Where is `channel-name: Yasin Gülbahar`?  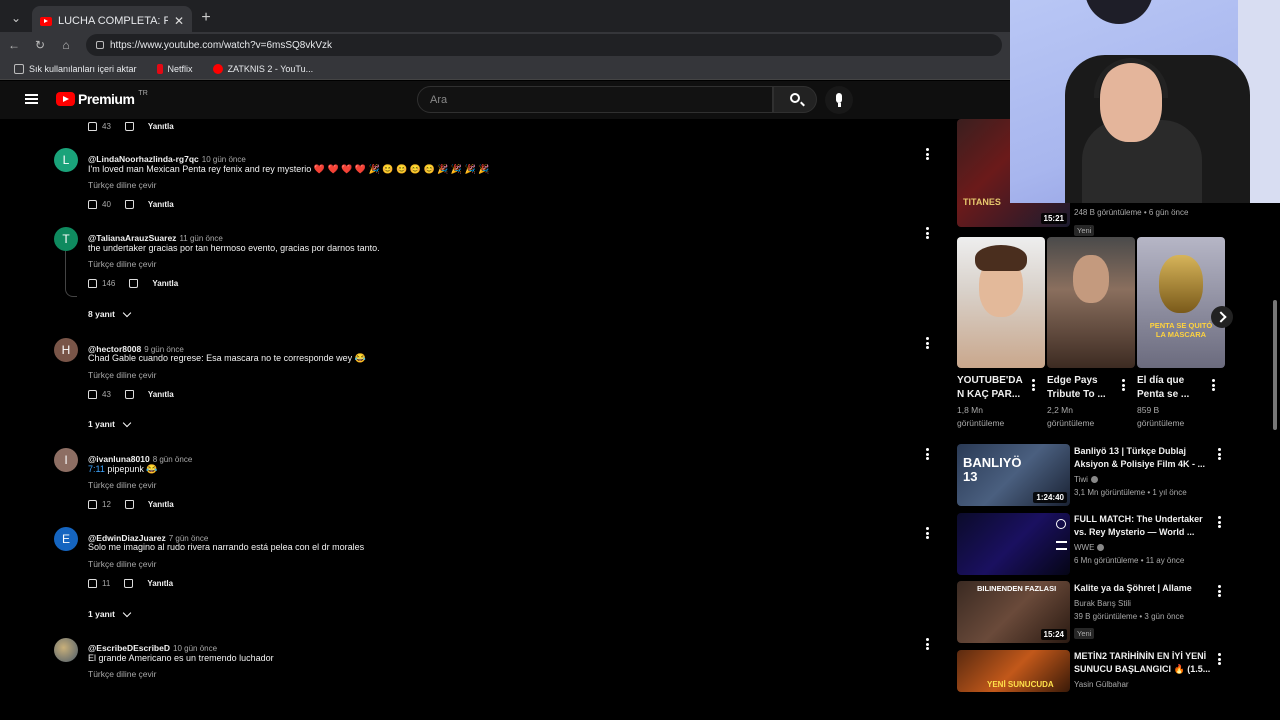
channel-name: Yasin Gülbahar is located at coordinates (1144, 684).